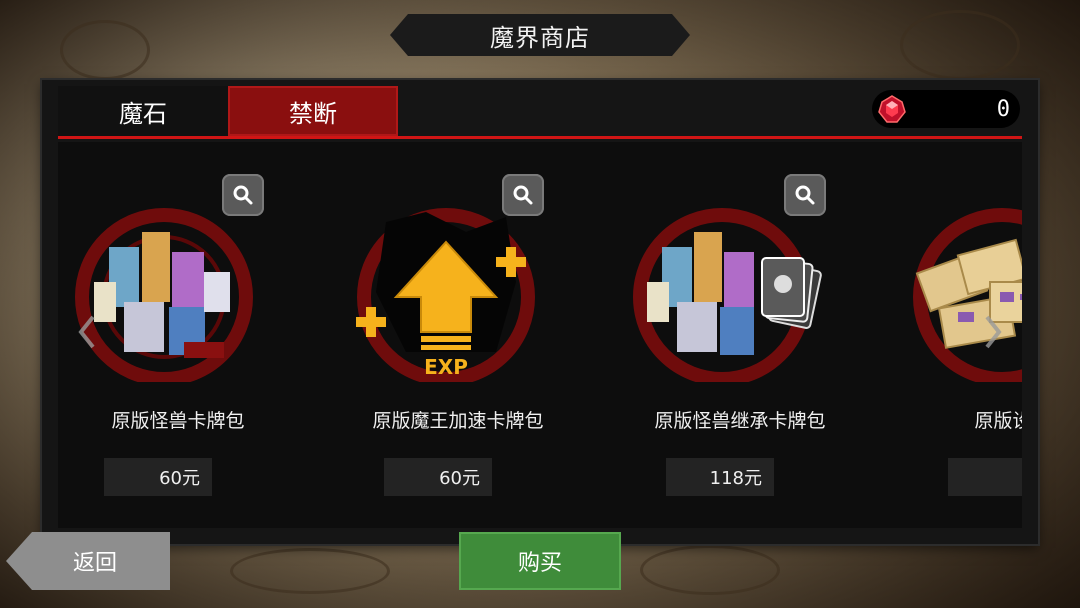  What do you see at coordinates (458, 421) in the screenshot?
I see `item-name: 原版魔王加速卡牌包` at bounding box center [458, 421].